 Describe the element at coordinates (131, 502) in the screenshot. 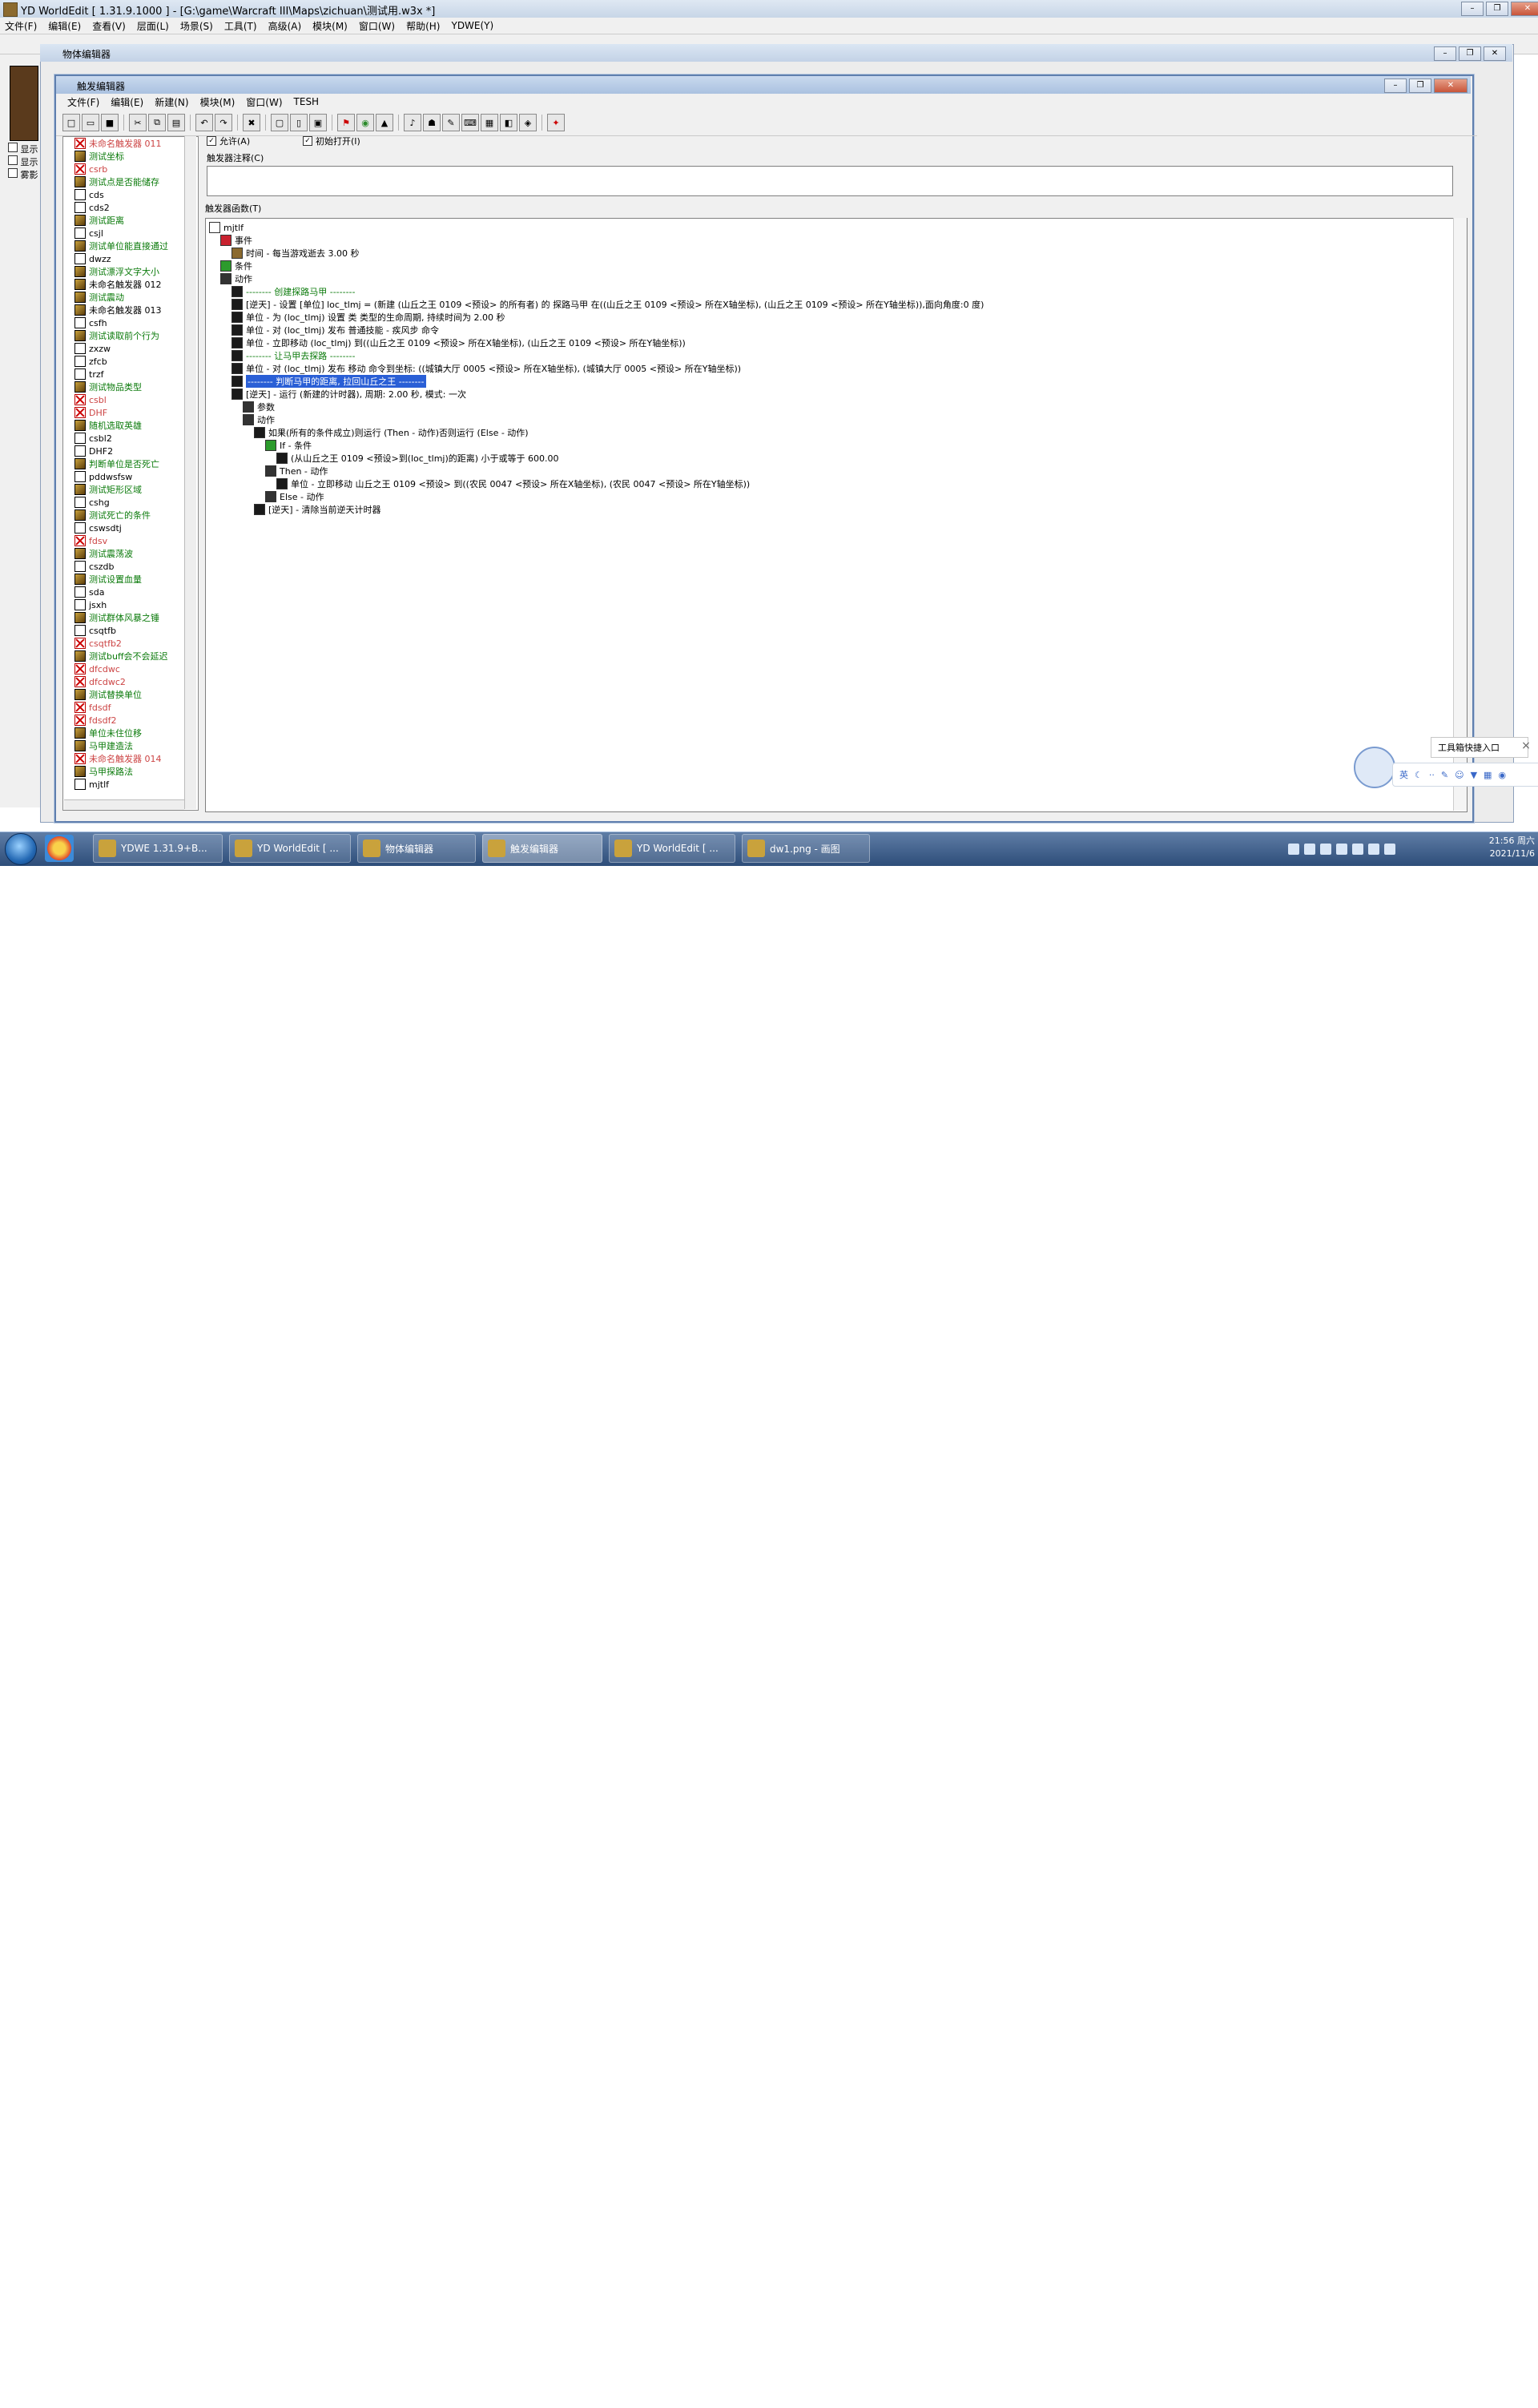

I see `trigger-list-item: cshg` at that location.